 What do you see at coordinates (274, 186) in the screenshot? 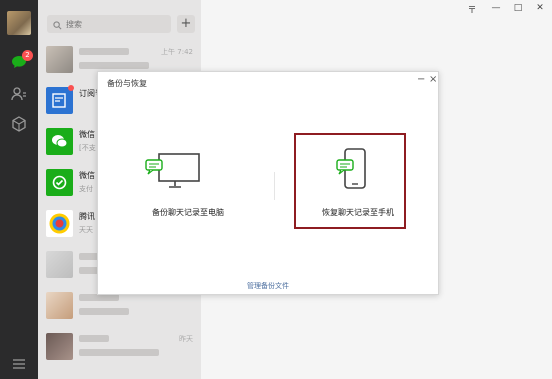
I see `option-divider` at bounding box center [274, 186].